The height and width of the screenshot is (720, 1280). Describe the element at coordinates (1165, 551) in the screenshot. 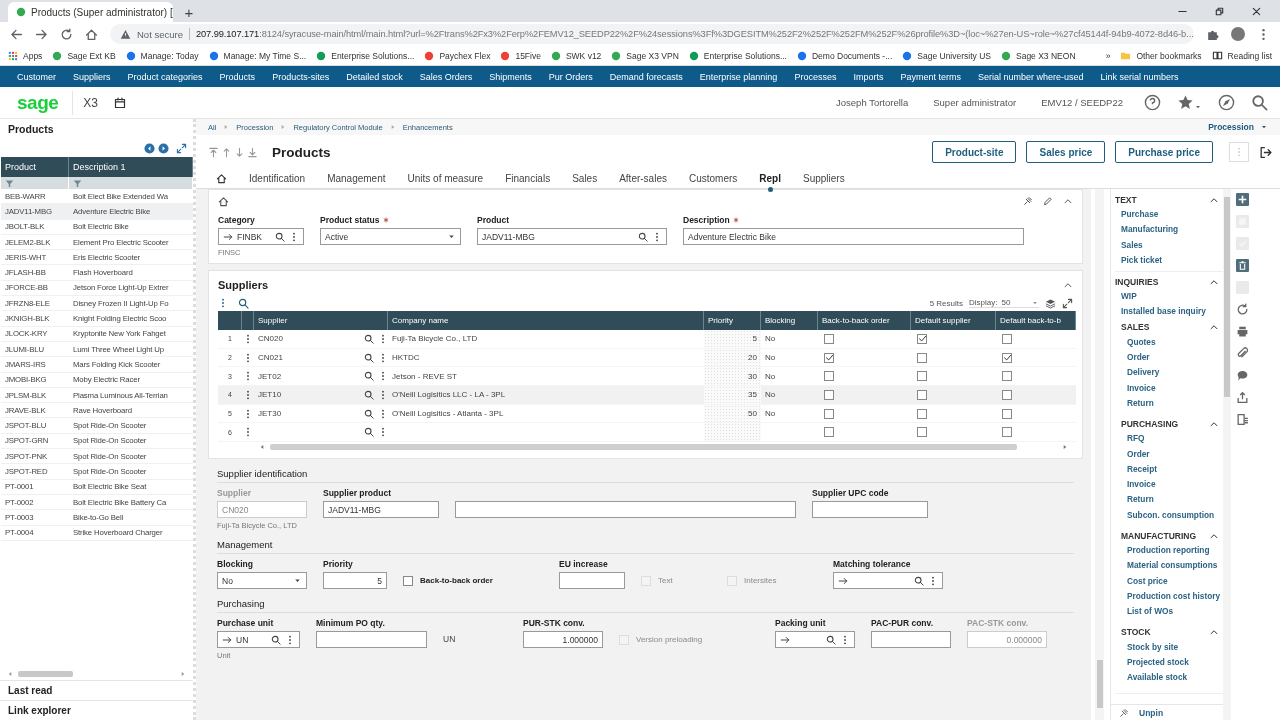

I see `menu-link: Production reporting` at that location.